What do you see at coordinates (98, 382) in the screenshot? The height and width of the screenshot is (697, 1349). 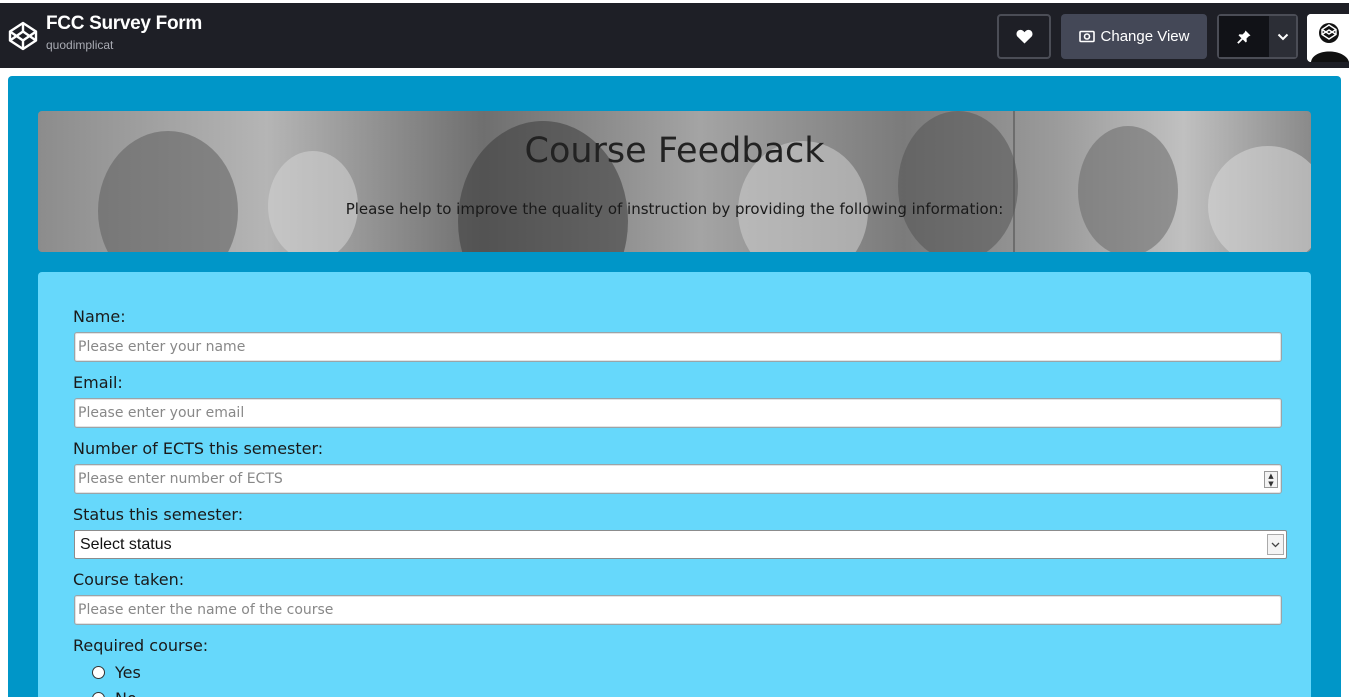 I see `email-label: Email:` at bounding box center [98, 382].